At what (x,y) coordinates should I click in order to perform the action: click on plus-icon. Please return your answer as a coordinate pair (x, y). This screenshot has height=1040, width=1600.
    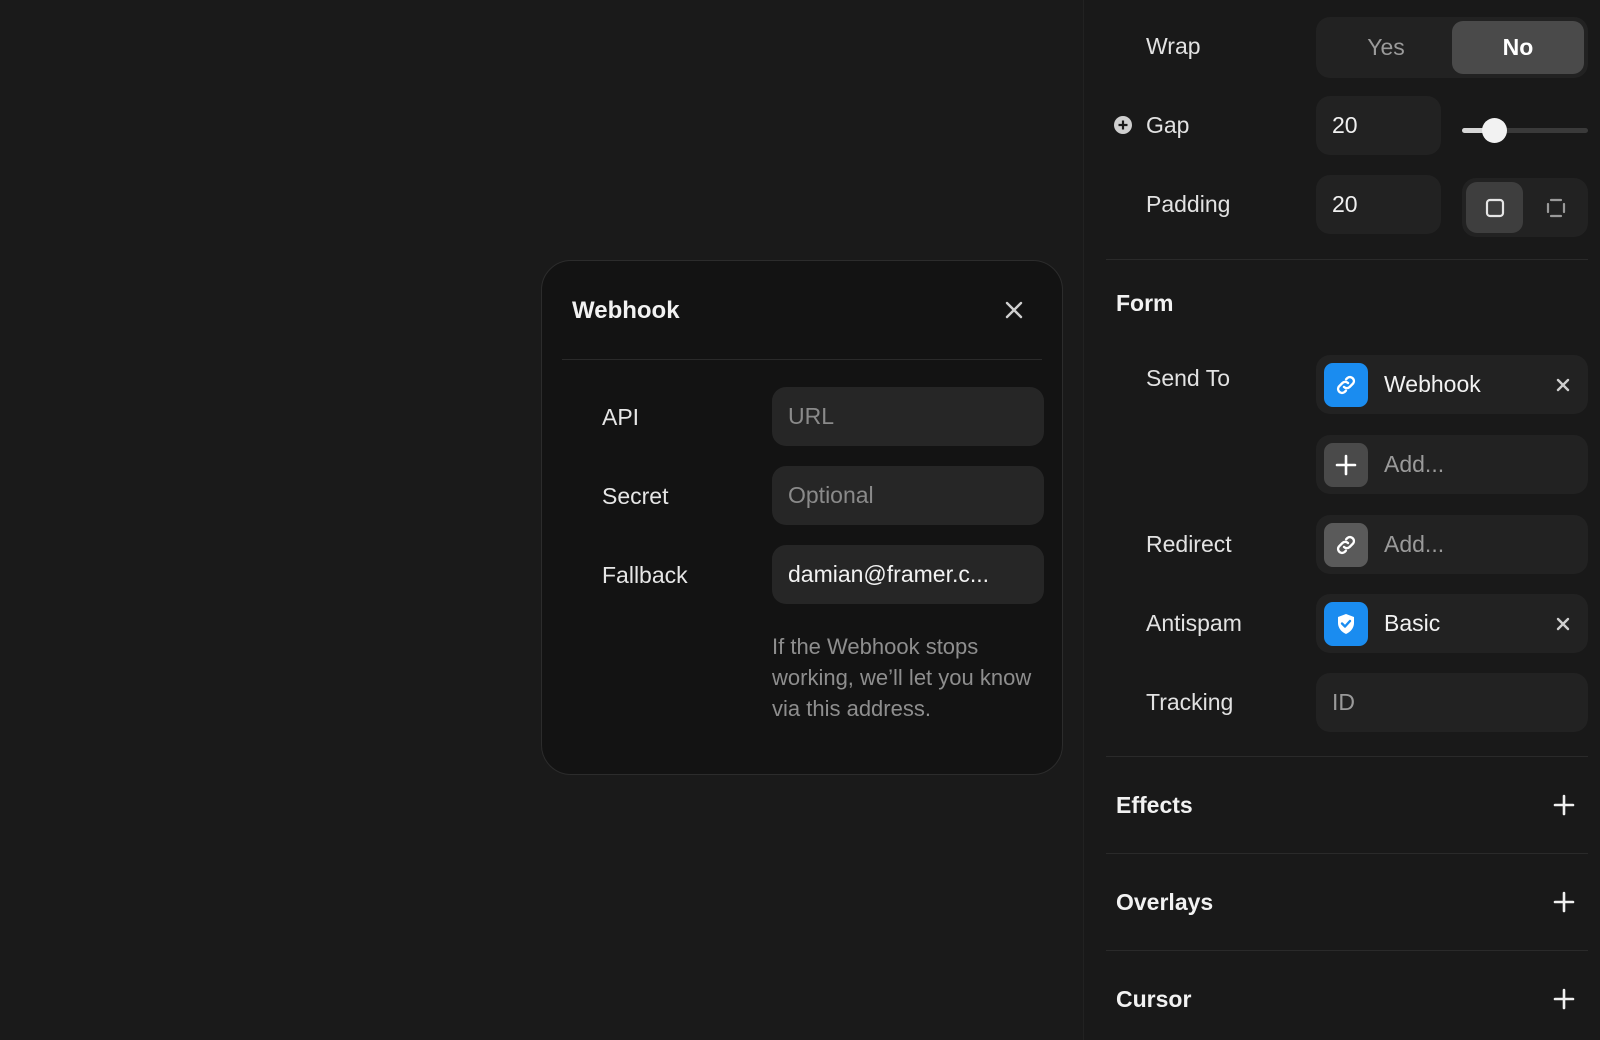
    Looking at the image, I should click on (1346, 464).